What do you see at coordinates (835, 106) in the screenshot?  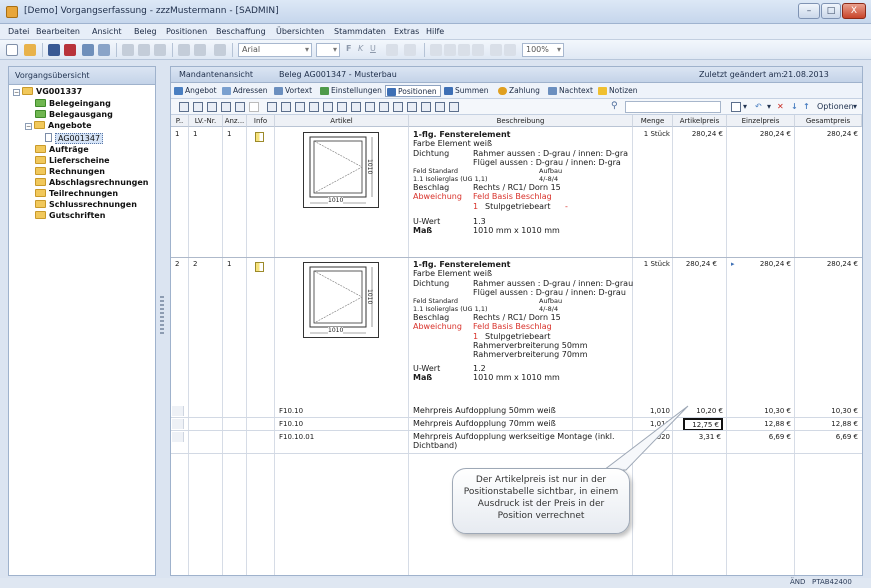 I see `options-button: Optionen` at bounding box center [835, 106].